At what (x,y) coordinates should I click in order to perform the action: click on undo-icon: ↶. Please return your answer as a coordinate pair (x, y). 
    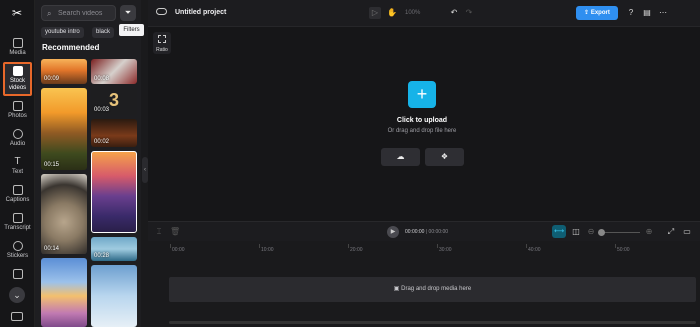
    Looking at the image, I should click on (454, 13).